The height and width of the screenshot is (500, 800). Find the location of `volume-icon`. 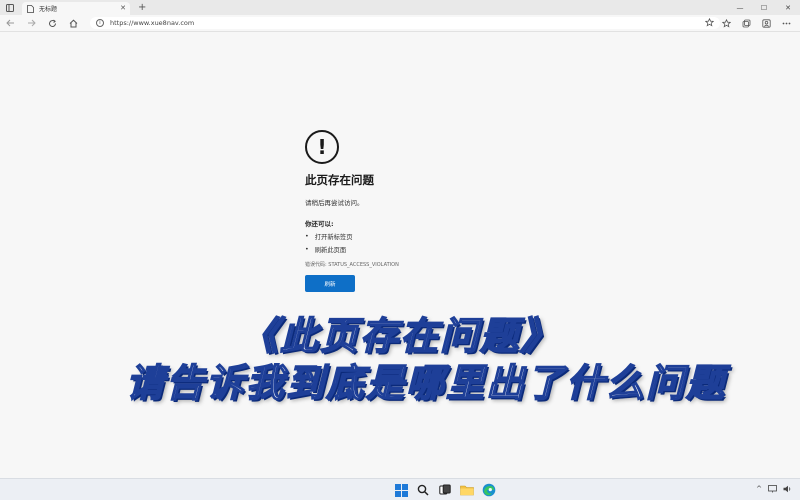

volume-icon is located at coordinates (787, 489).